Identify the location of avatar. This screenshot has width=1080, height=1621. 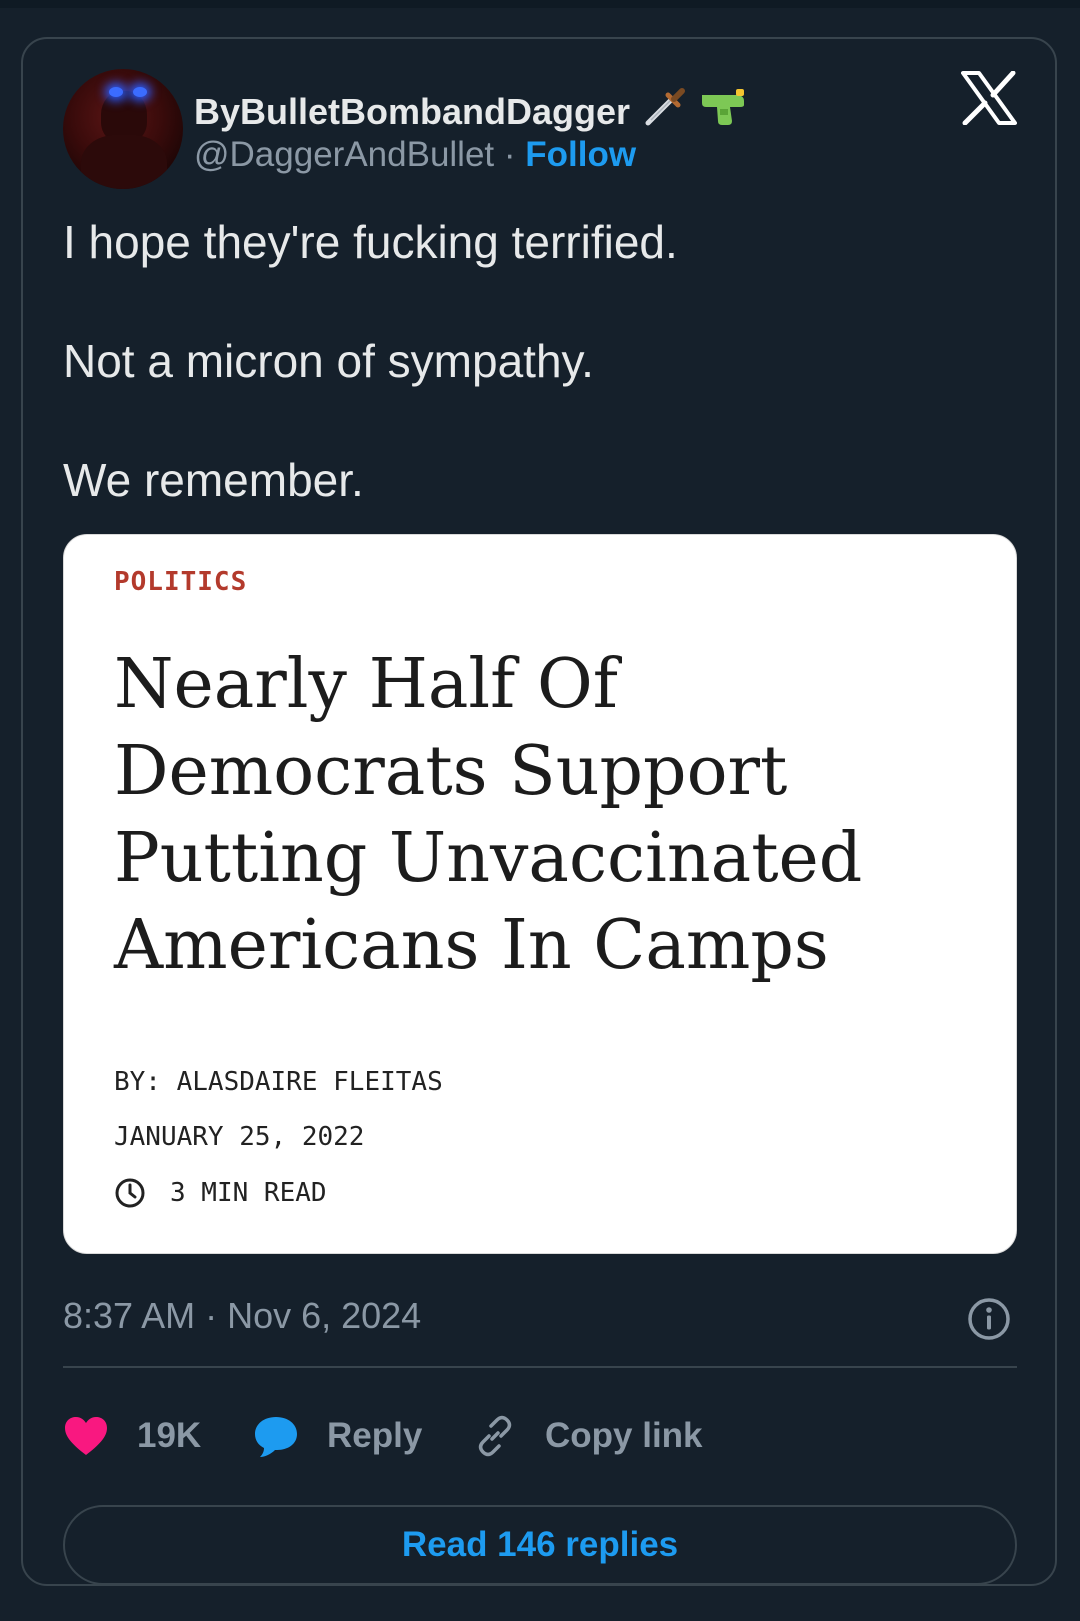
(123, 129).